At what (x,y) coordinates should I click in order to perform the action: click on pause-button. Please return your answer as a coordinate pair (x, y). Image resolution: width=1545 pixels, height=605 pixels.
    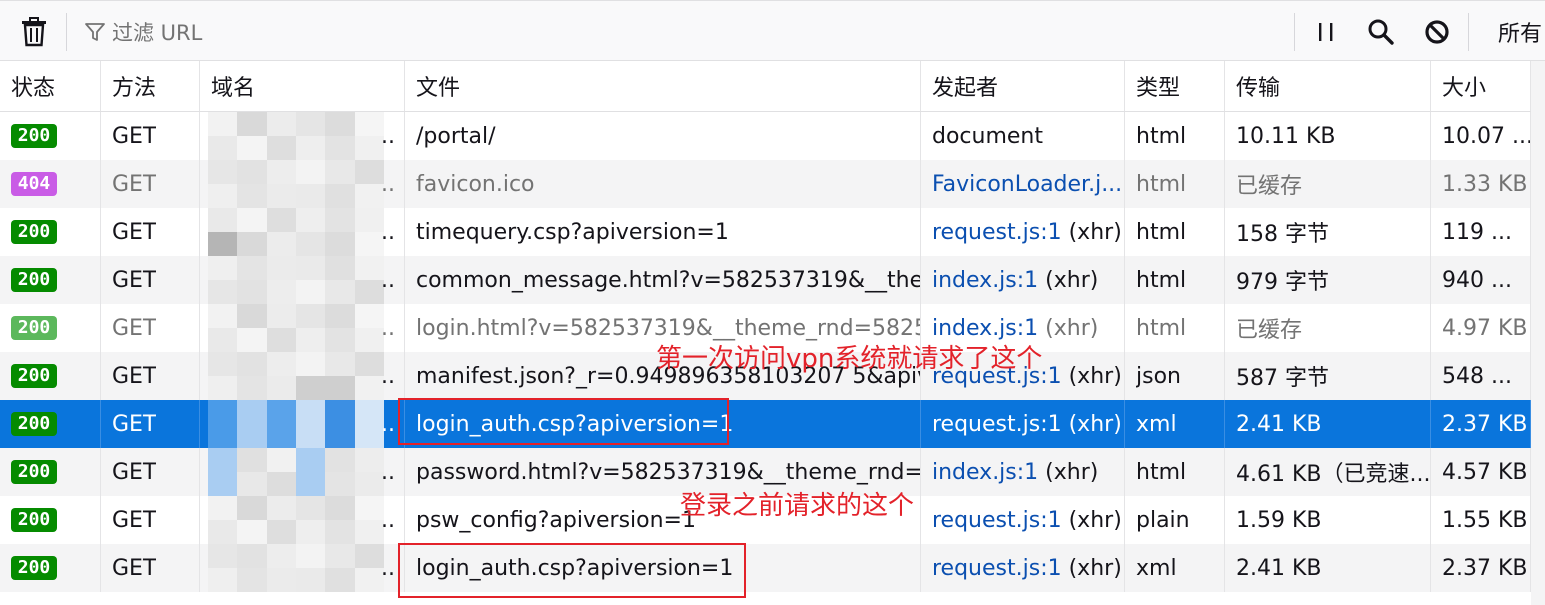
    Looking at the image, I should click on (1326, 32).